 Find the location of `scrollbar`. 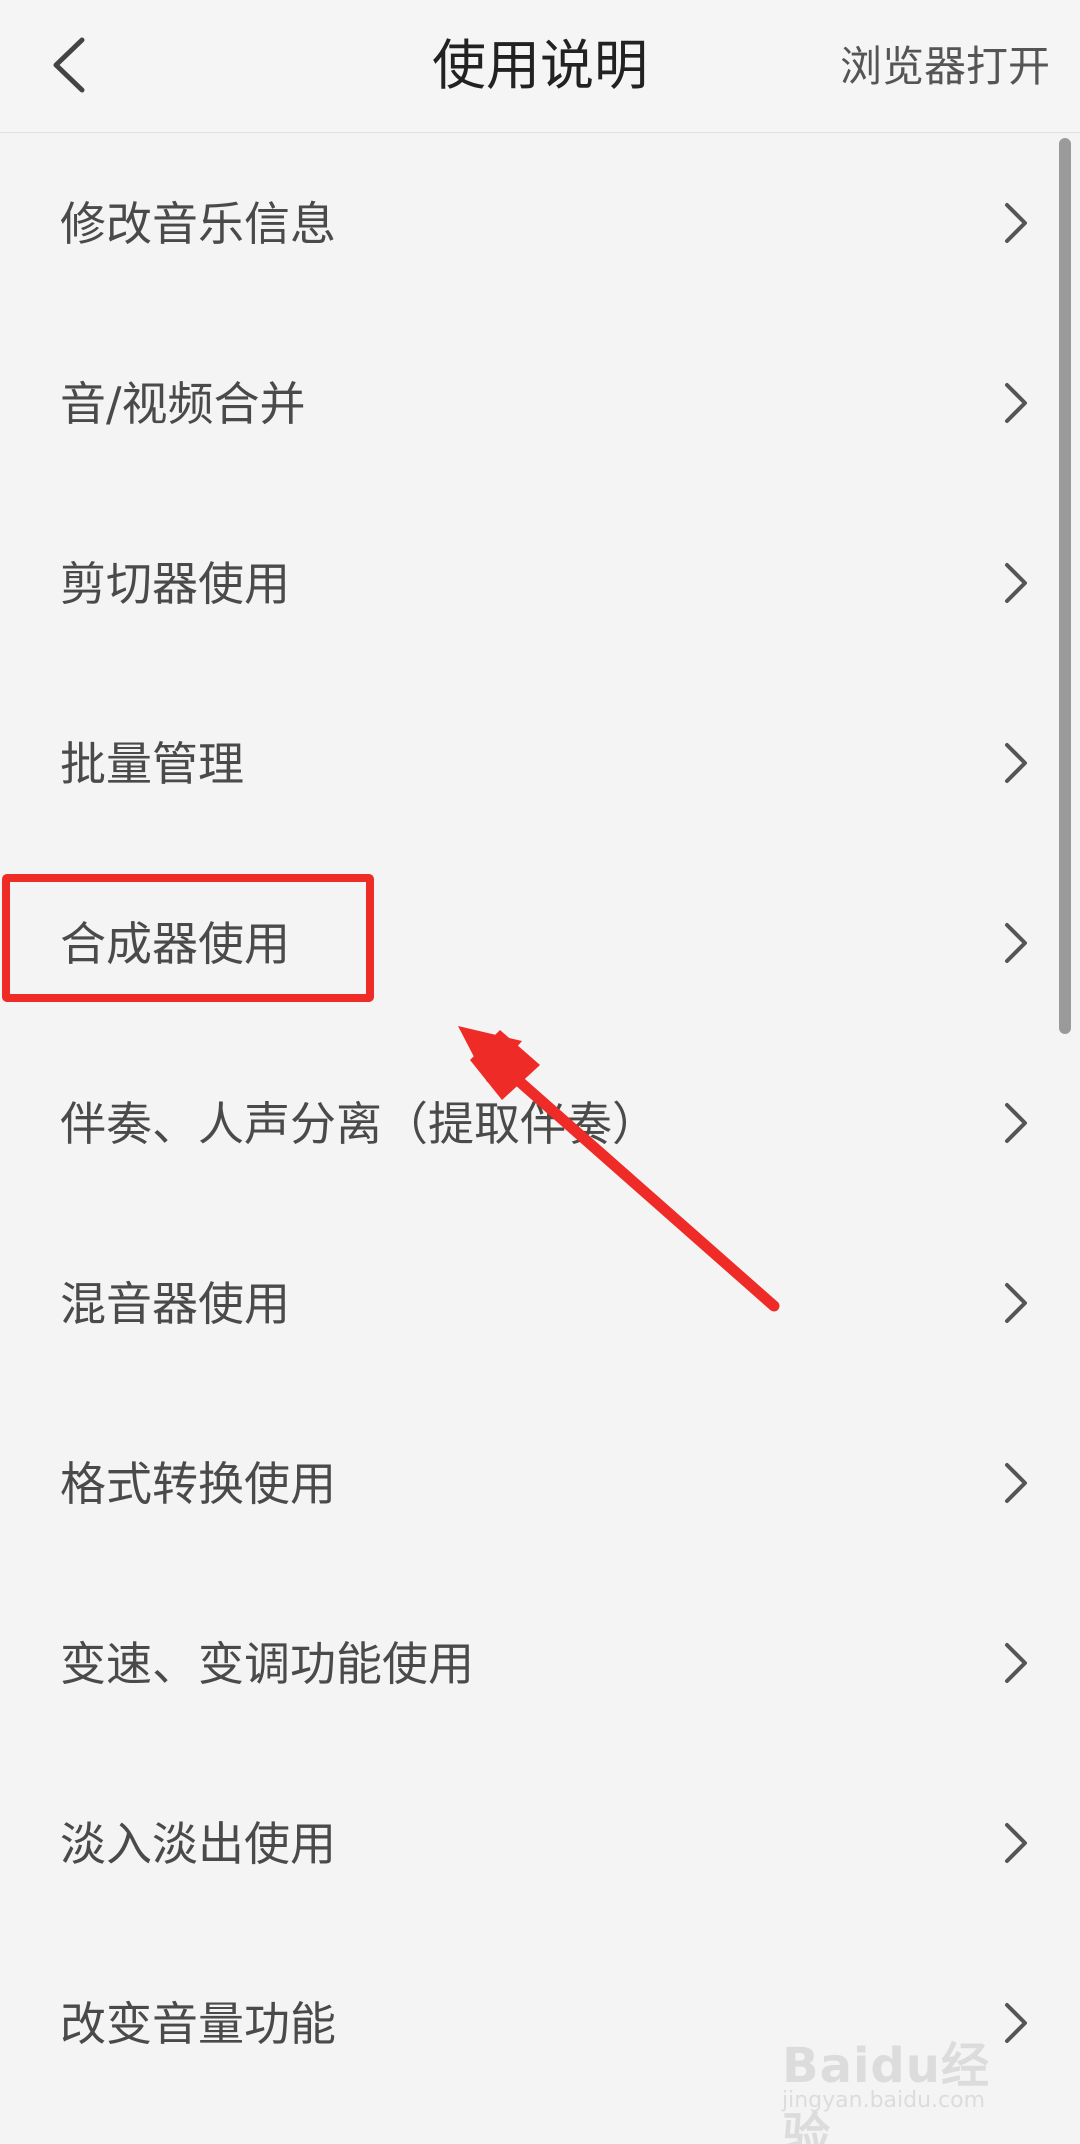

scrollbar is located at coordinates (1065, 586).